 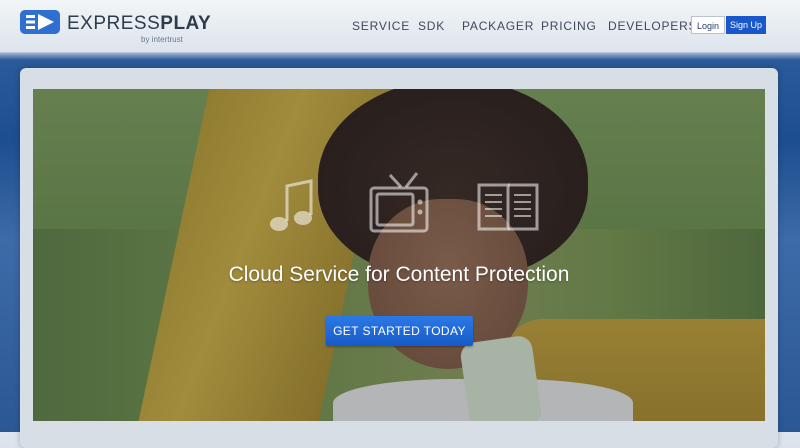 What do you see at coordinates (508, 207) in the screenshot?
I see `book-icon` at bounding box center [508, 207].